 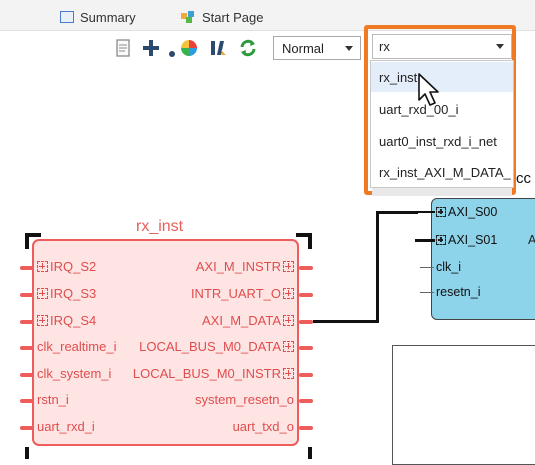 I want to click on view-mode-value: Normal, so click(x=303, y=48).